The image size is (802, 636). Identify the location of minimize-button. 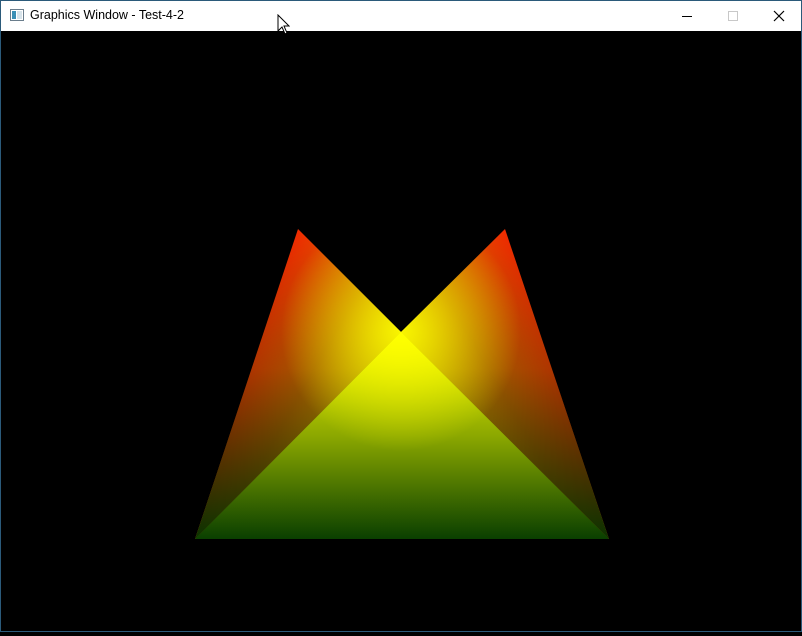
(687, 16).